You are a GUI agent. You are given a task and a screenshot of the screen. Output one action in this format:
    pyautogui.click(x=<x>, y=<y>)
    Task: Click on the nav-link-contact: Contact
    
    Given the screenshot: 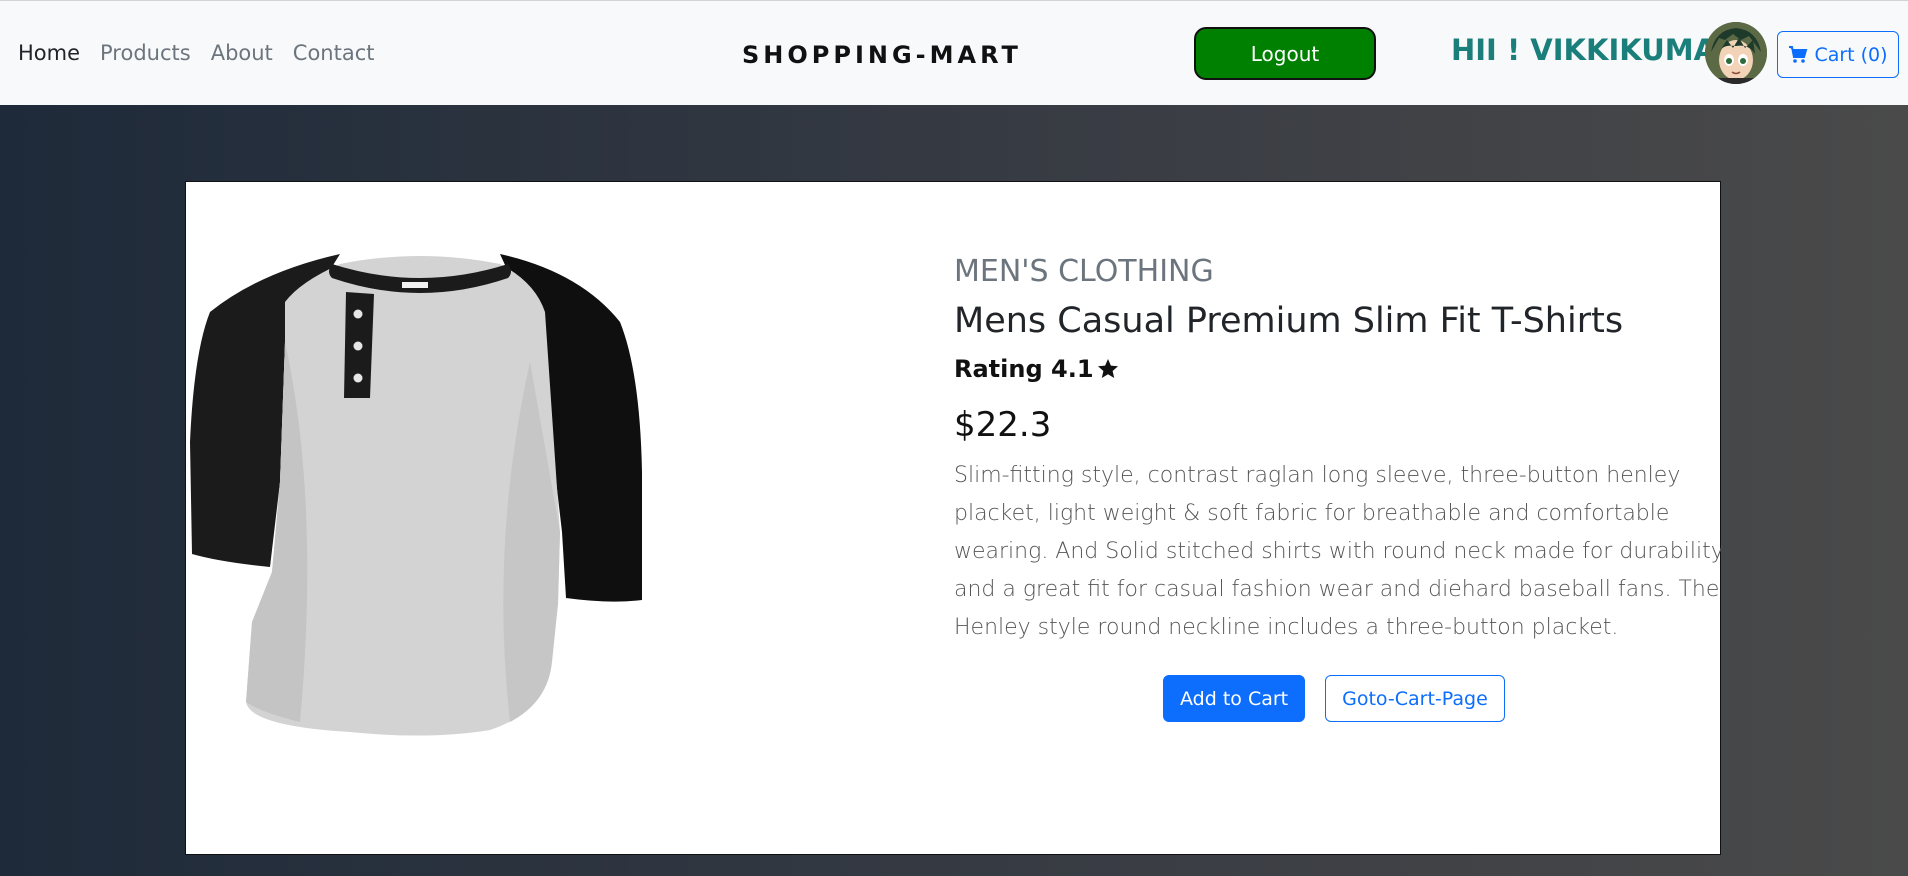 What is the action you would take?
    pyautogui.click(x=334, y=53)
    